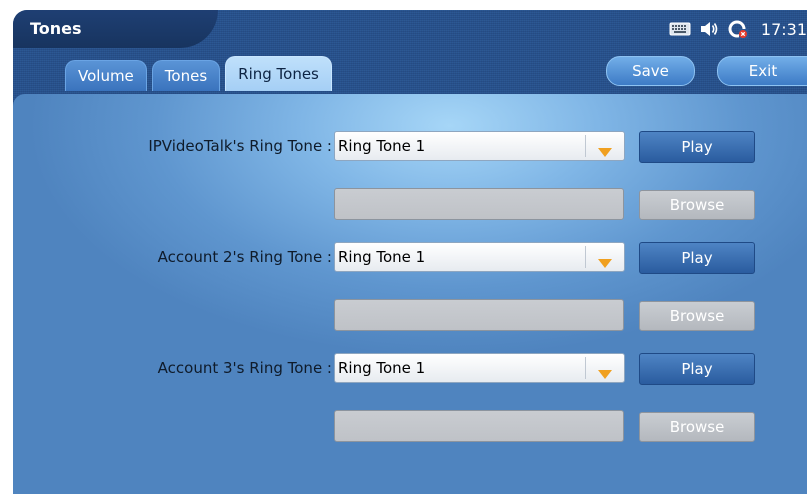  I want to click on account3-ring-tone-label: Account 3's Ring Tone :, so click(244, 368).